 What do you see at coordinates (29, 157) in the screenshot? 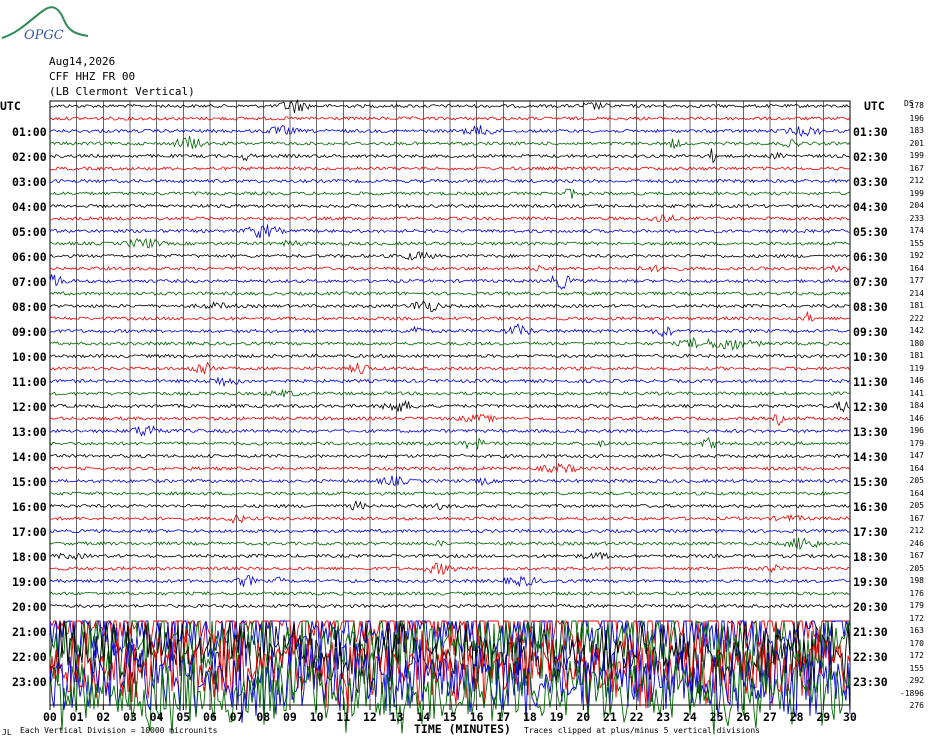
I see `left-time-label: 02:00` at bounding box center [29, 157].